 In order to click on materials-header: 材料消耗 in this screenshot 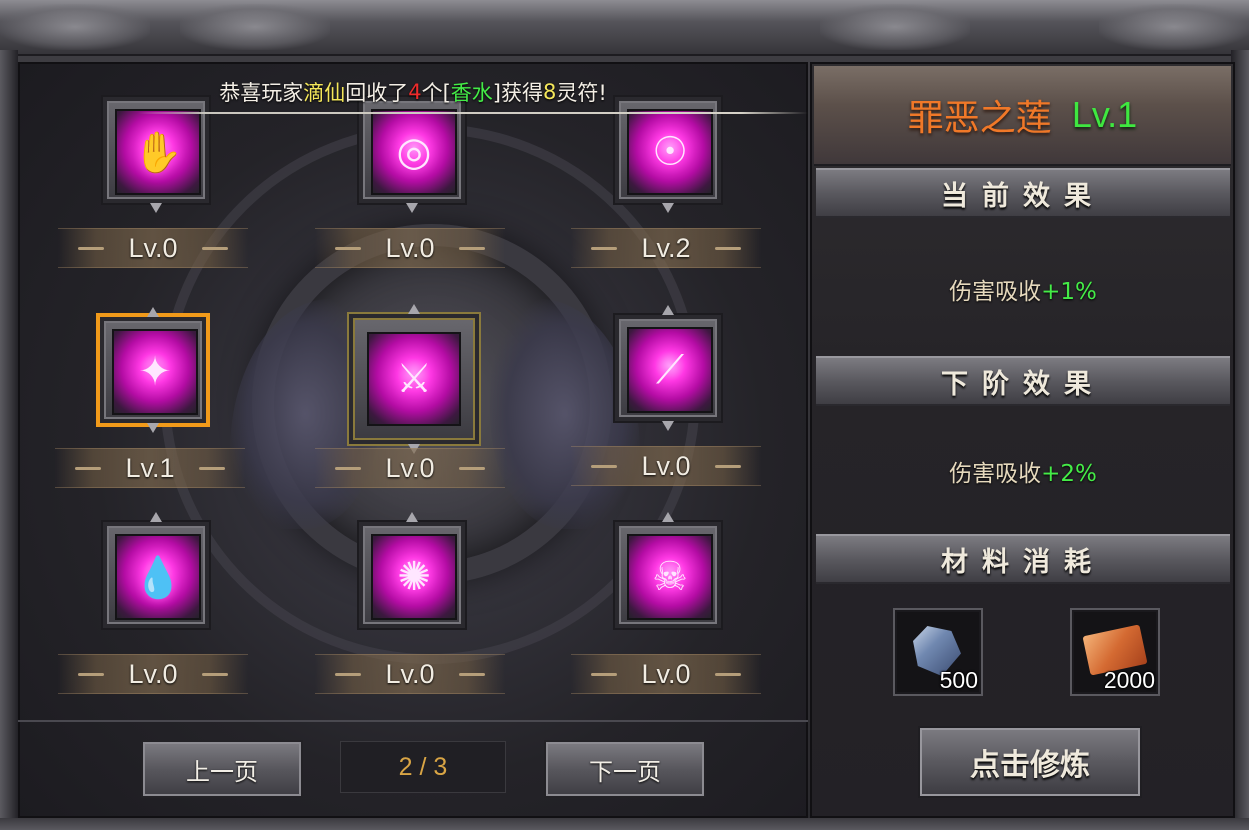, I will do `click(1023, 559)`.